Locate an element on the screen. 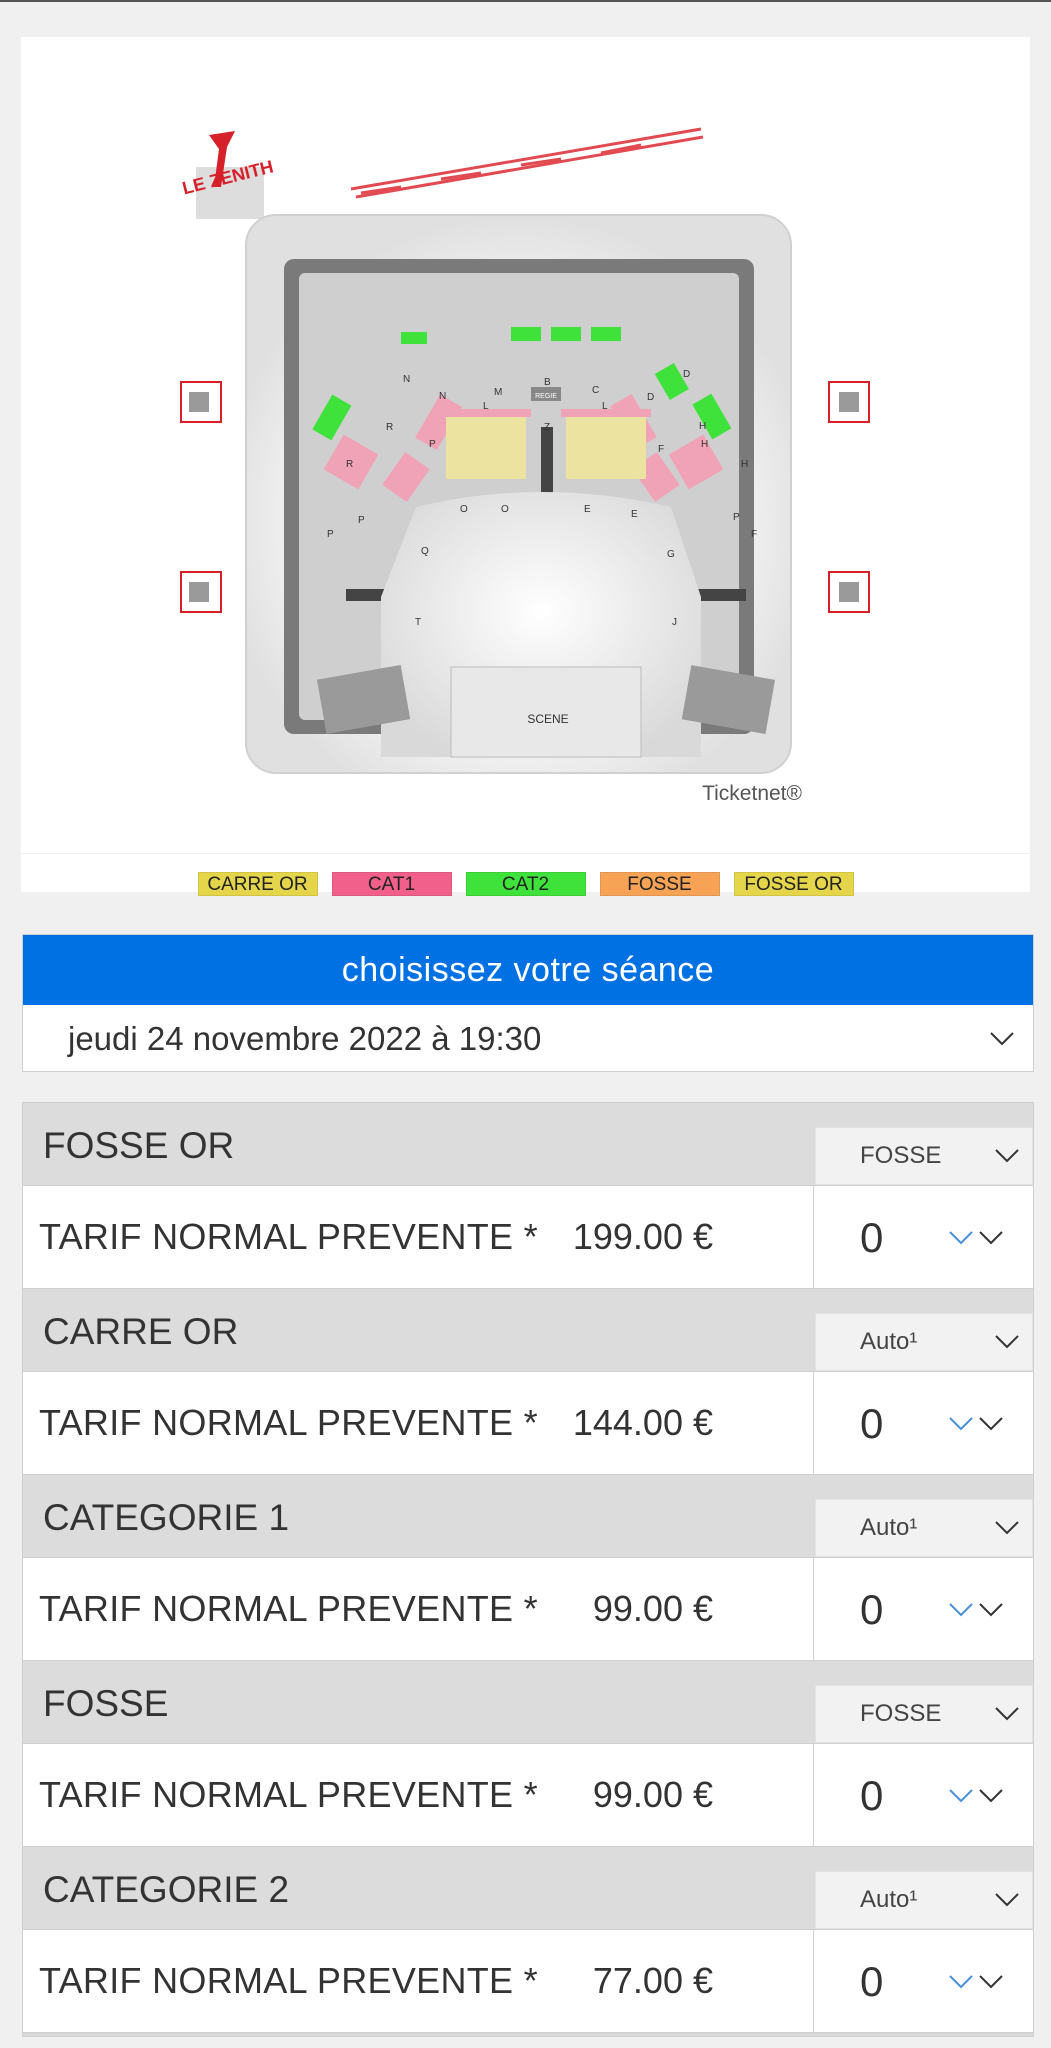 The width and height of the screenshot is (1051, 2048). category-name: FOSSE is located at coordinates (106, 1703).